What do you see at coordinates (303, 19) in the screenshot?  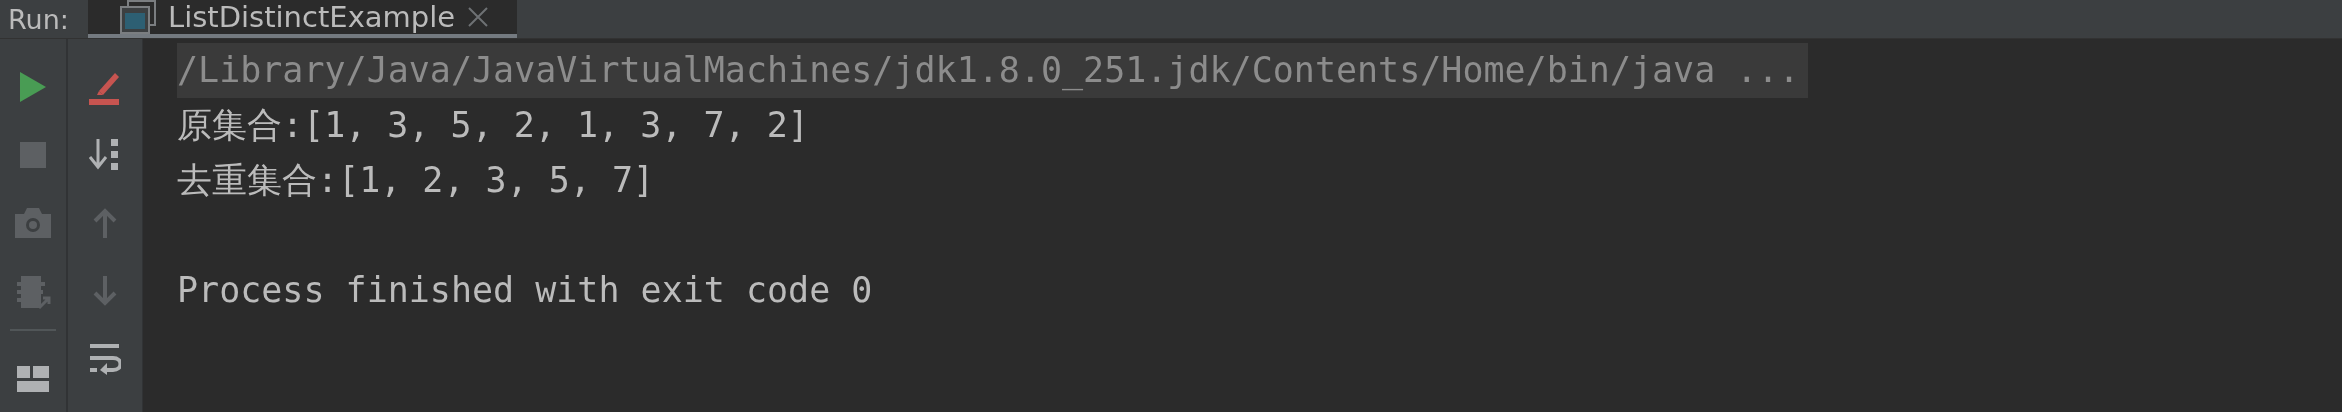 I see `console-tab: ListDistinctExample` at bounding box center [303, 19].